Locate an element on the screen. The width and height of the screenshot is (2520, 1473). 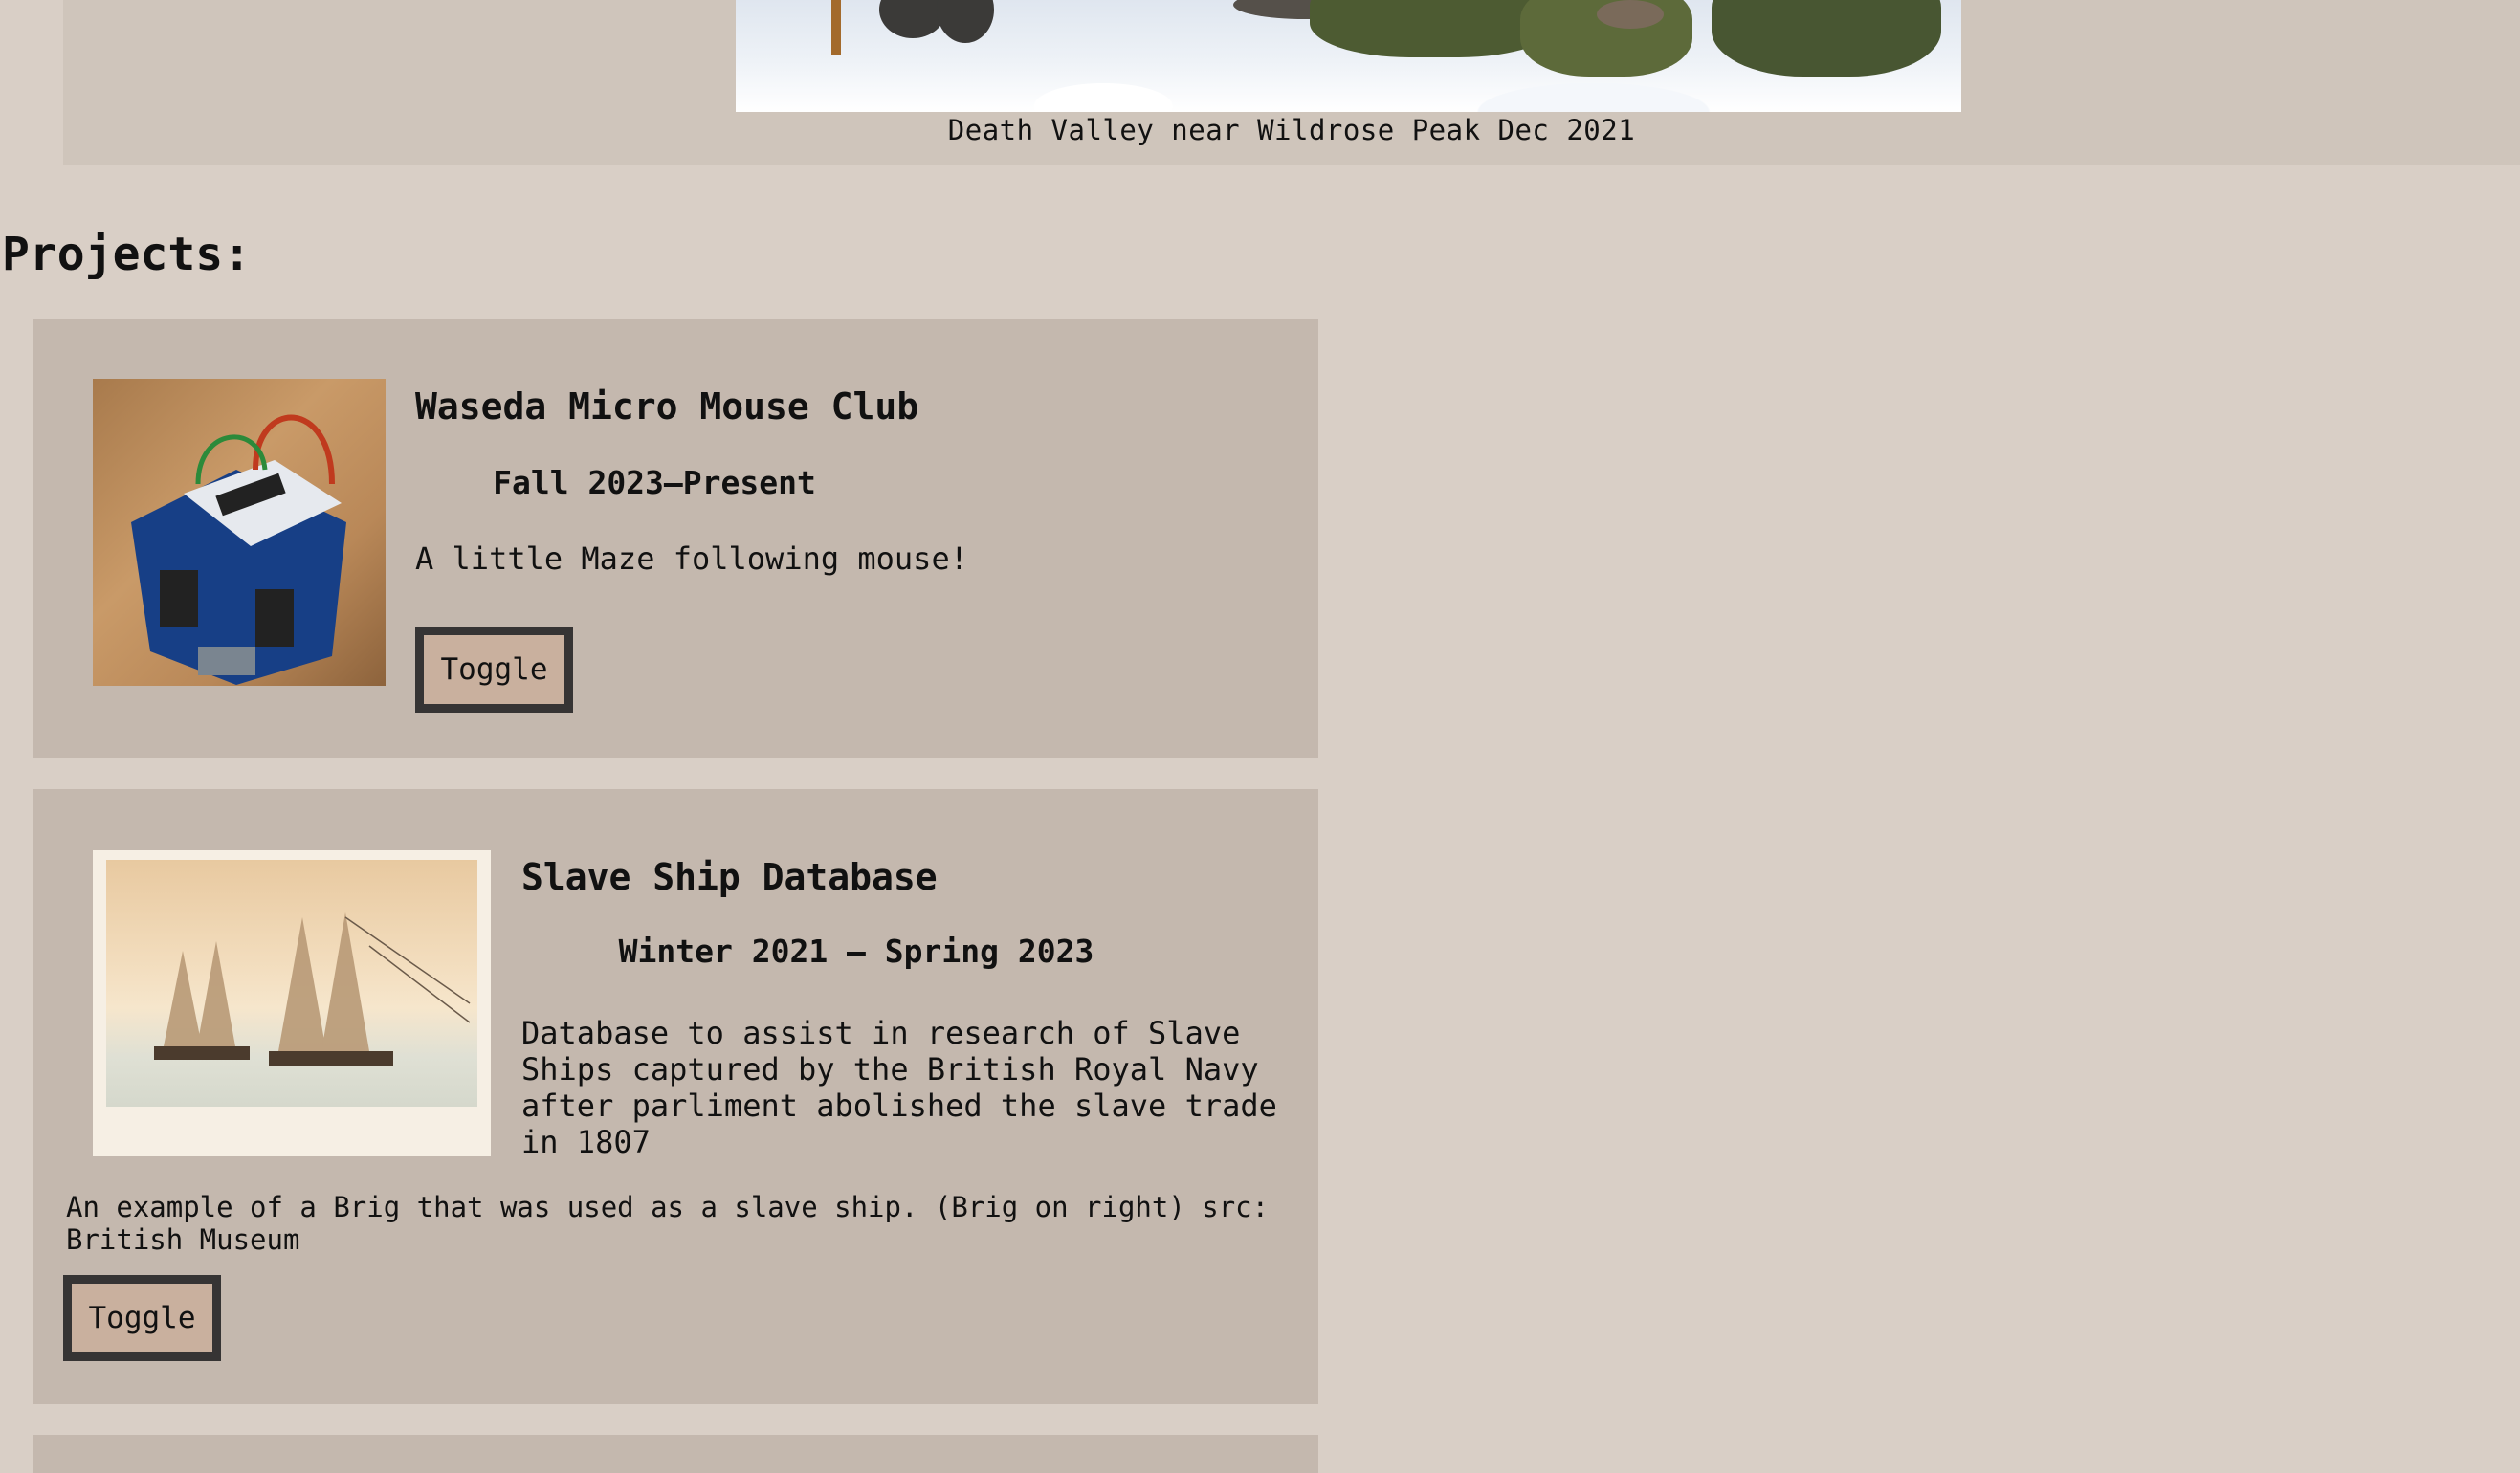
project-dates: Fall 2023–Present is located at coordinates (654, 483).